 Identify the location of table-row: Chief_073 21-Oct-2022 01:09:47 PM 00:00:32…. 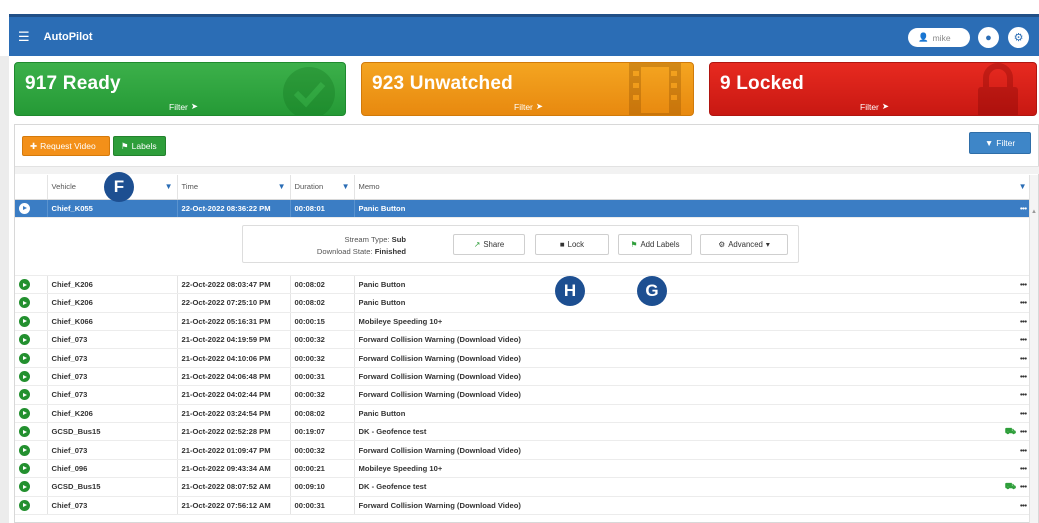
(523, 450).